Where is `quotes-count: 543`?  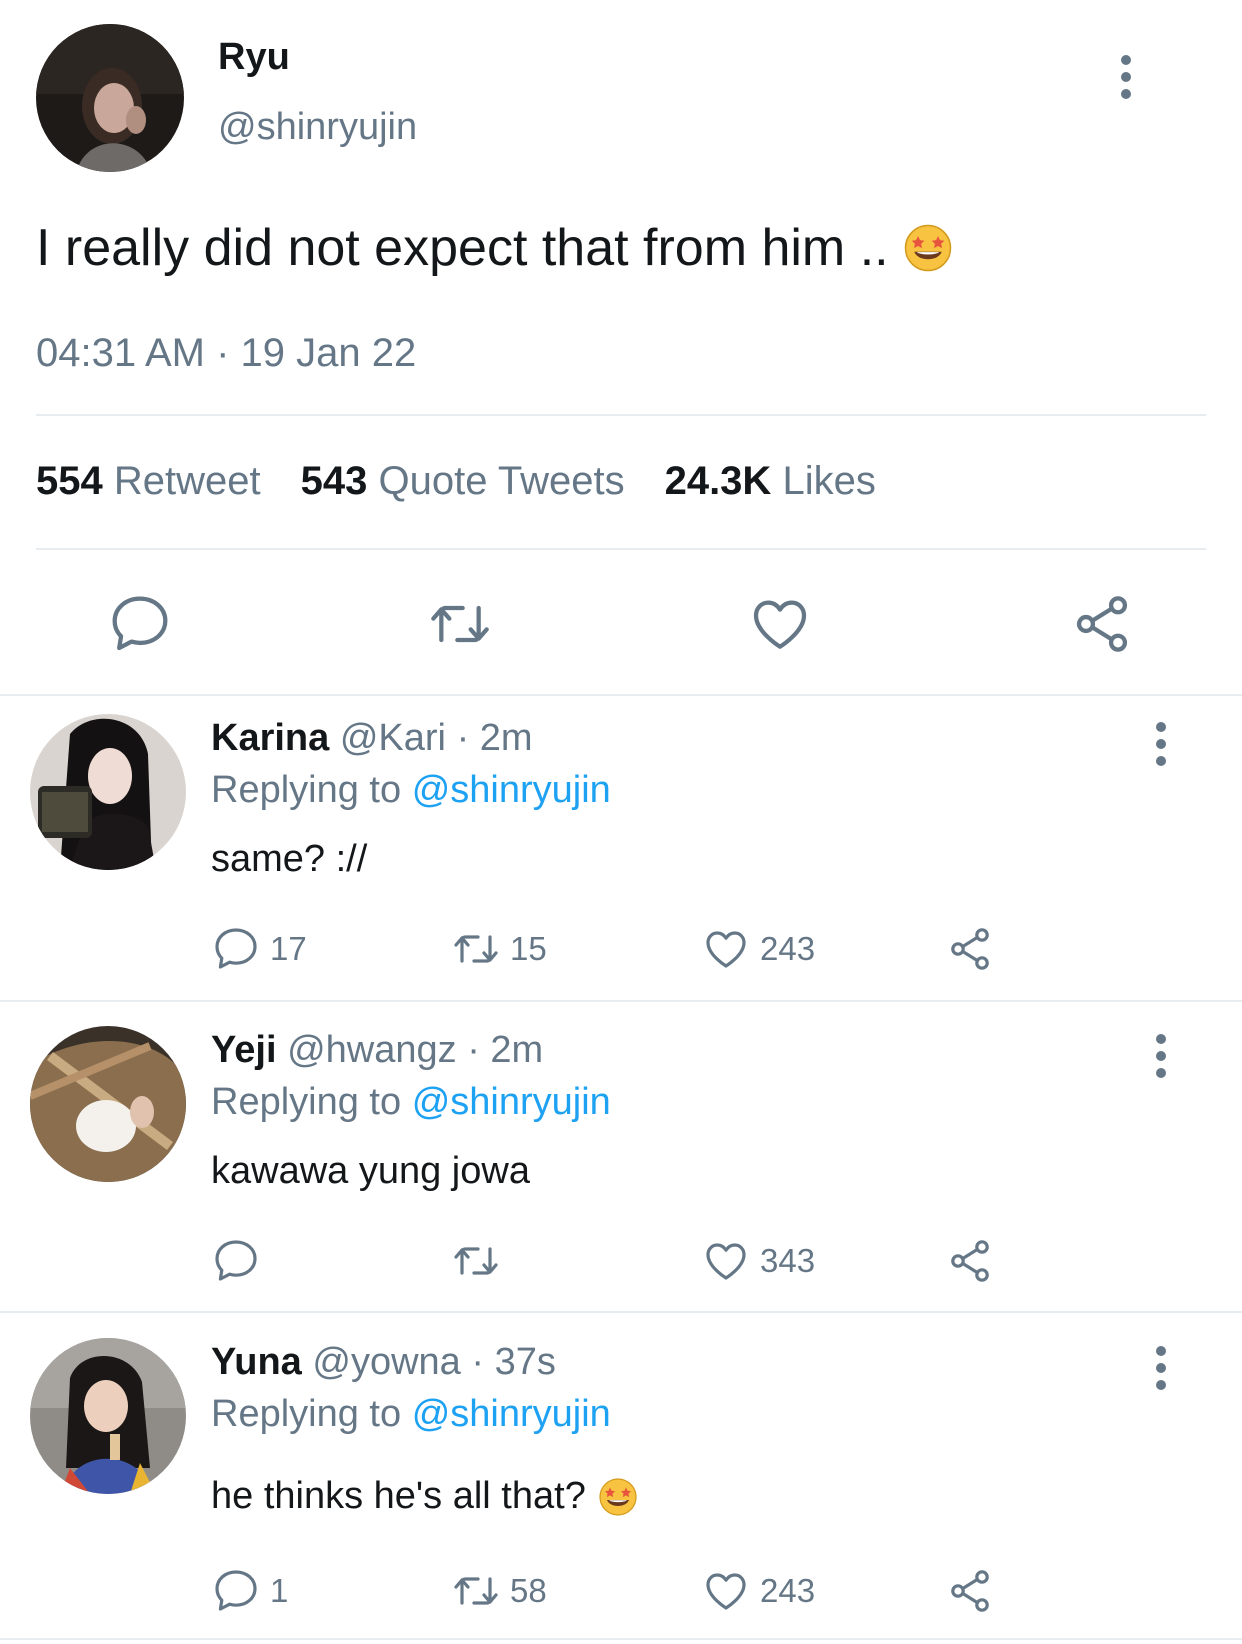 quotes-count: 543 is located at coordinates (334, 481).